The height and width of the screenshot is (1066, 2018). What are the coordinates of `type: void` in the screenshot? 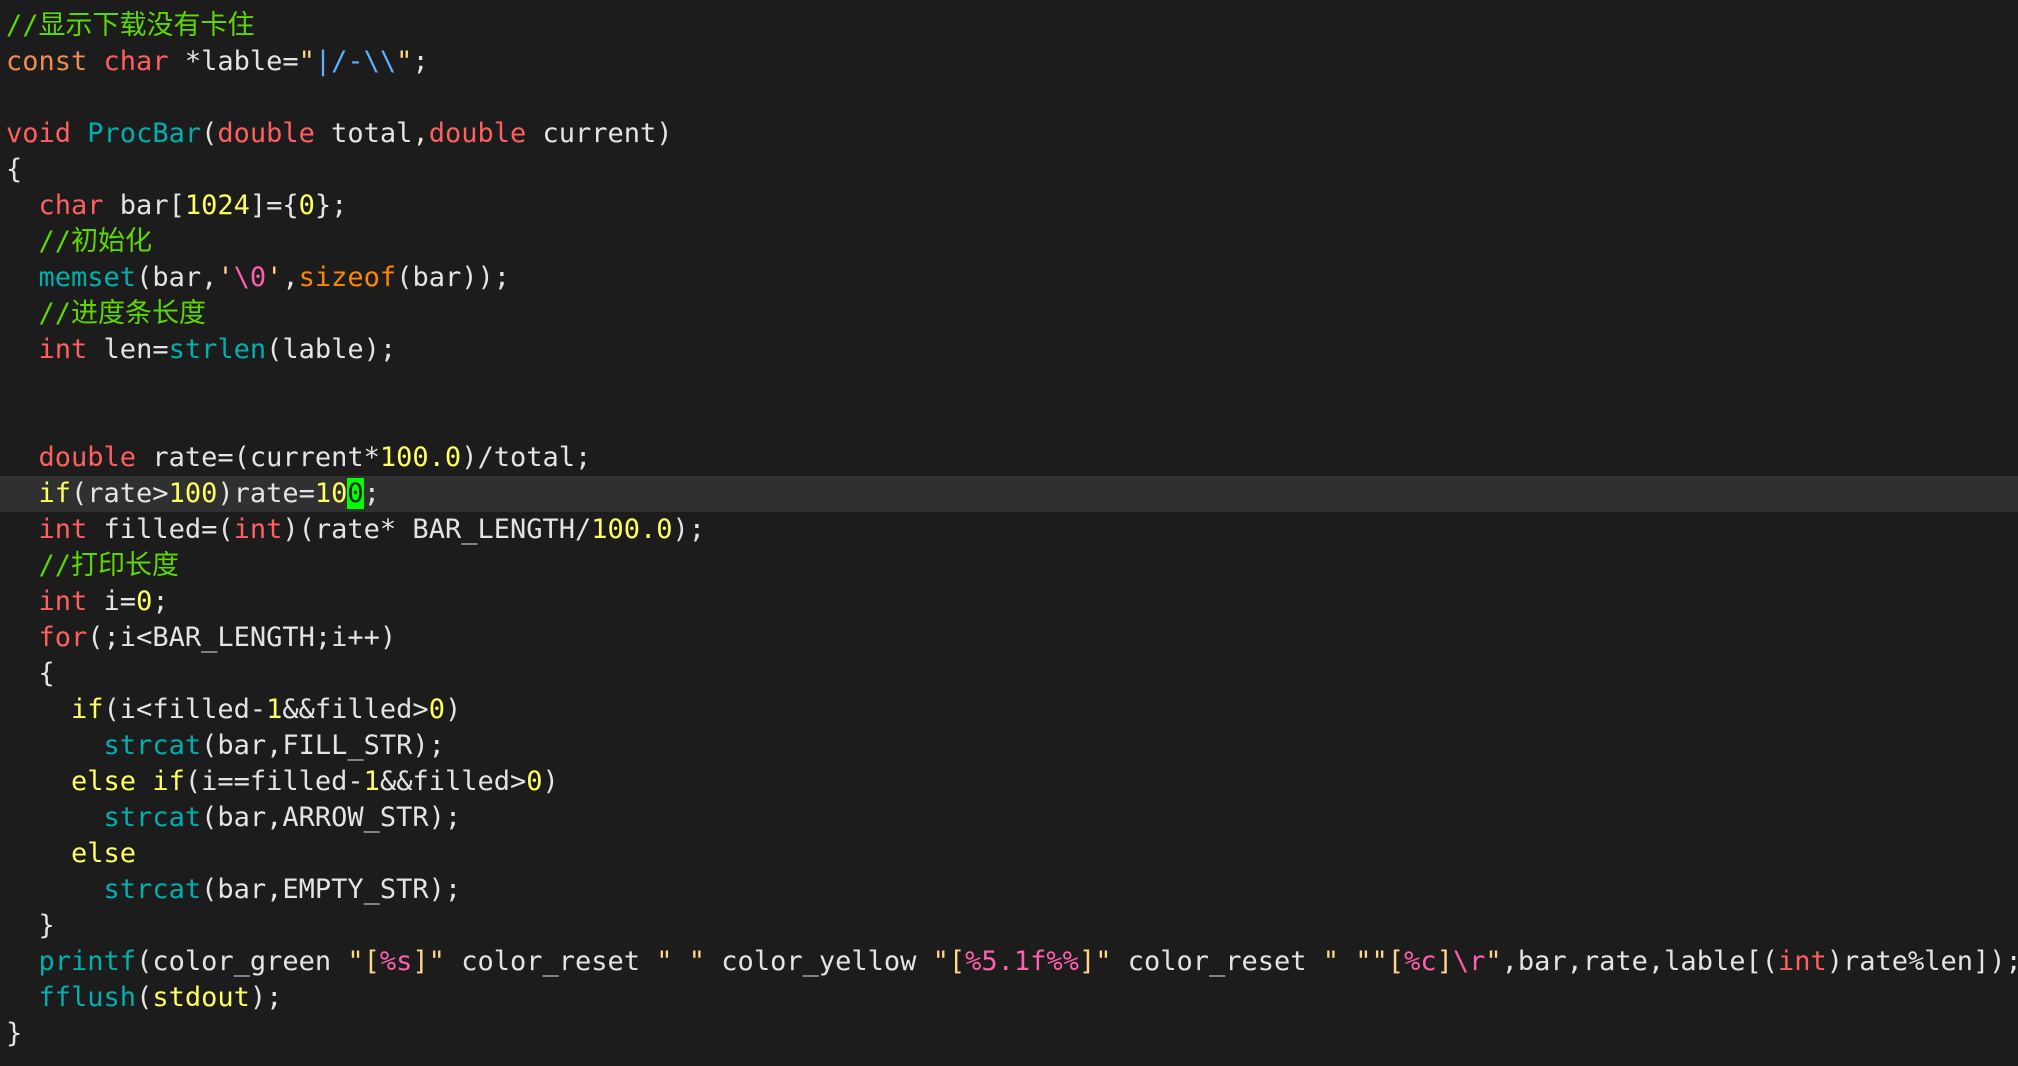 It's located at (39, 133).